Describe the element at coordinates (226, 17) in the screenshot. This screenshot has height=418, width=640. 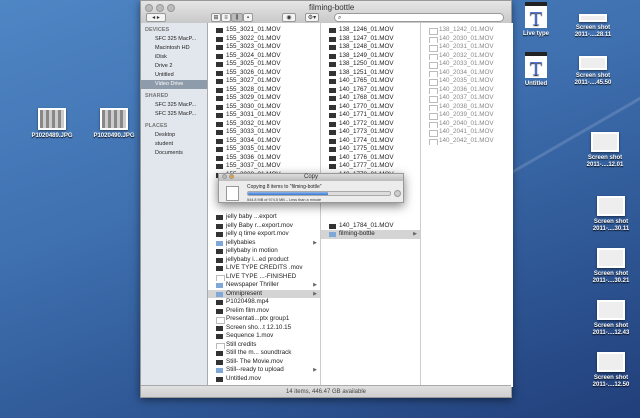
I see `list-view-button: ≡` at that location.